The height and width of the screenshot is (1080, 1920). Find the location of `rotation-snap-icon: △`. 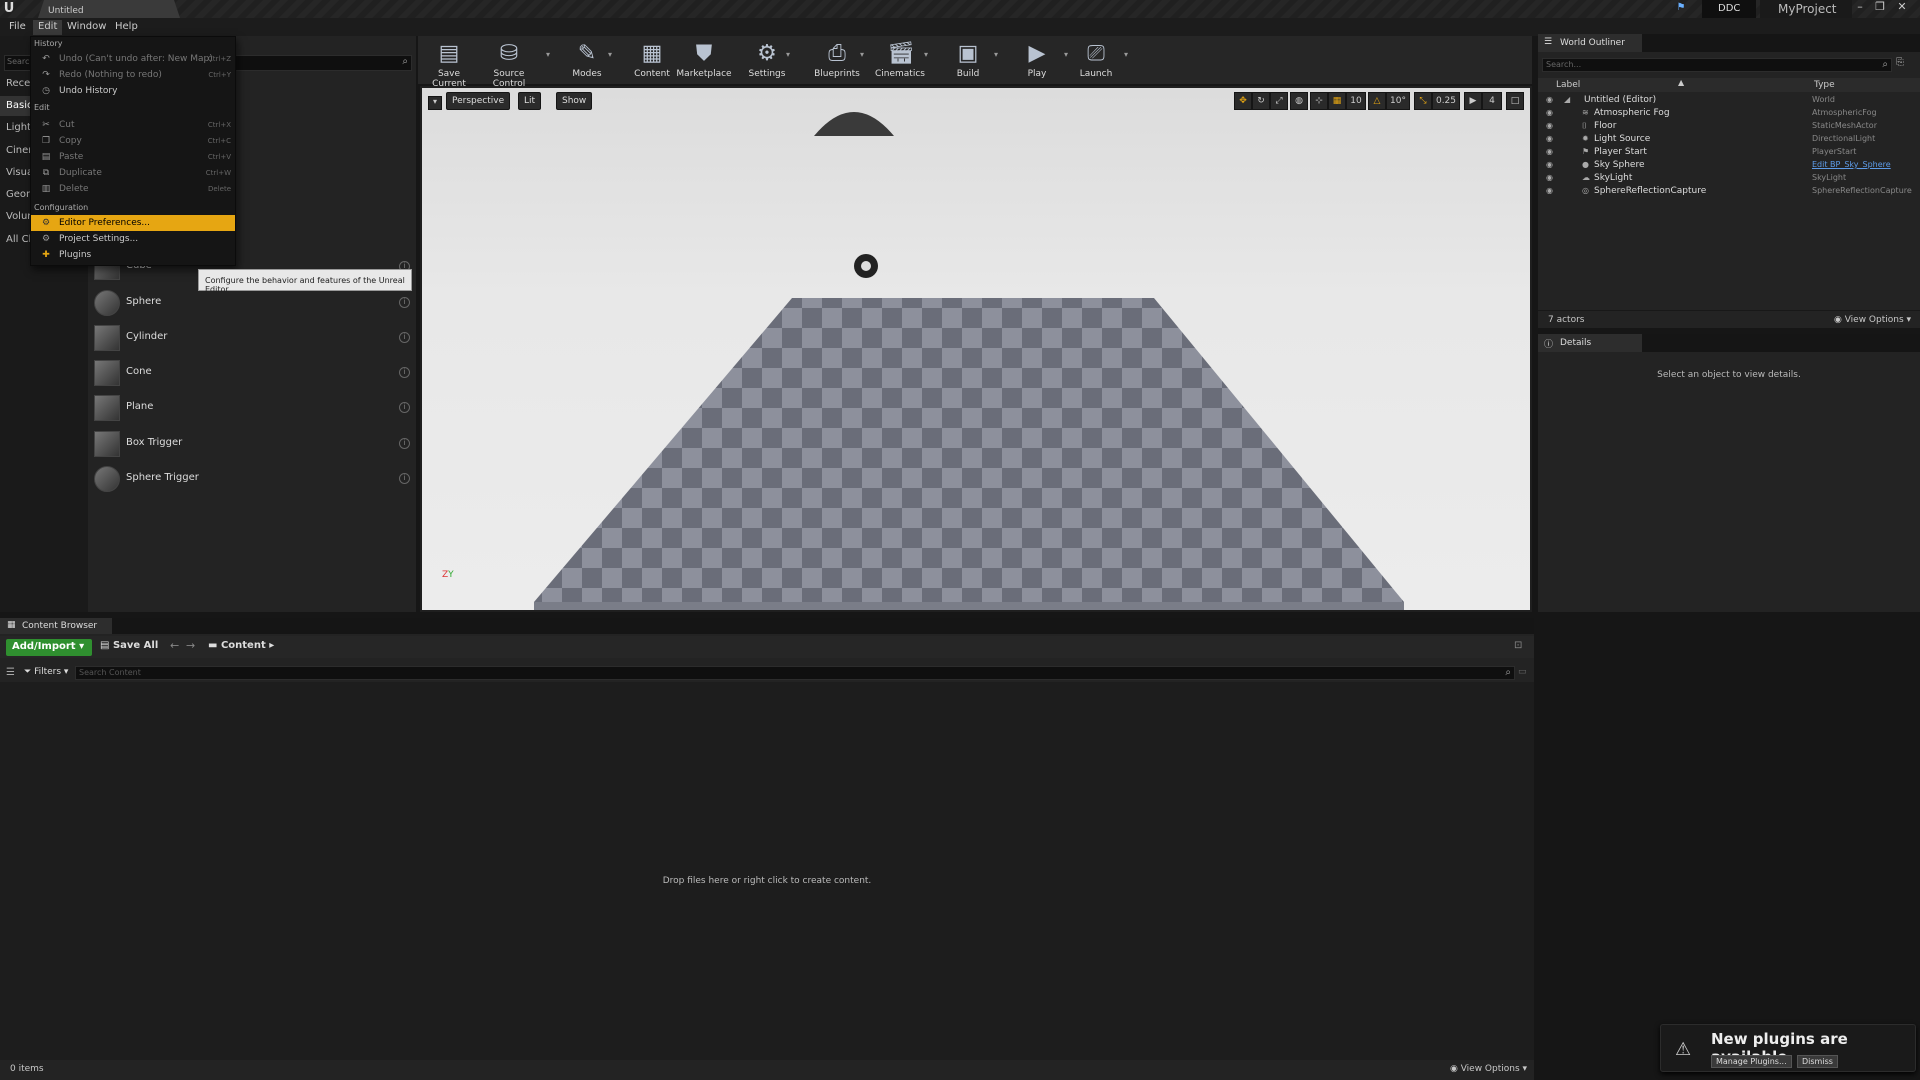

rotation-snap-icon: △ is located at coordinates (1377, 101).